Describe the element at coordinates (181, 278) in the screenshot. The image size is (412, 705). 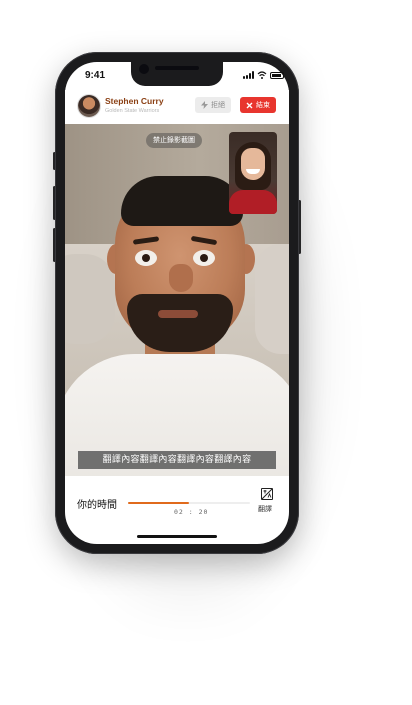
I see `video-nose` at that location.